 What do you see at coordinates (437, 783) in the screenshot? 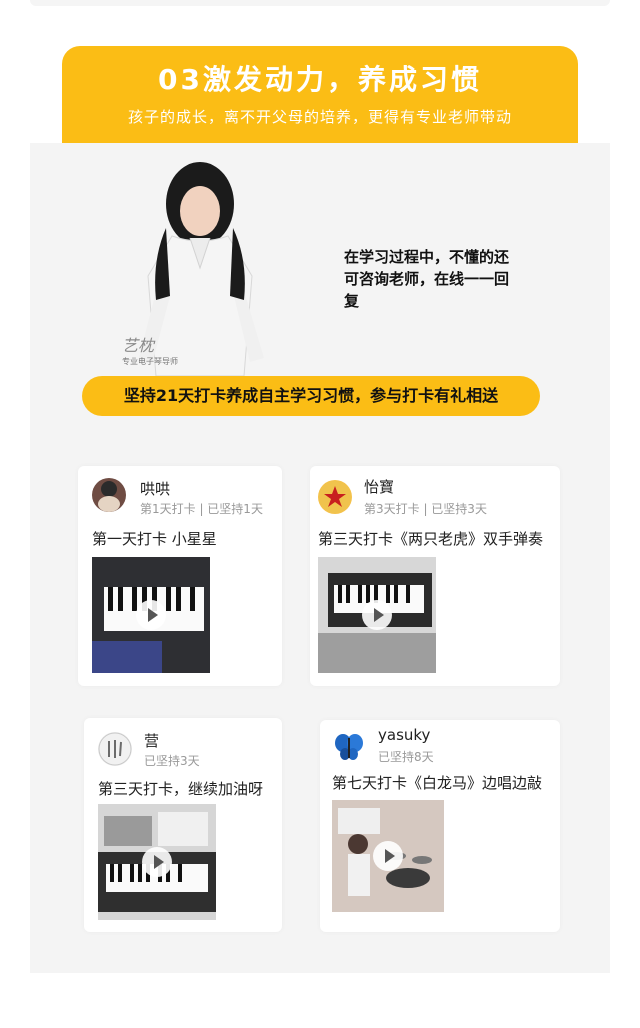
I see `checkin-text: 第七天打卡《白龙马》边唱边敲` at bounding box center [437, 783].